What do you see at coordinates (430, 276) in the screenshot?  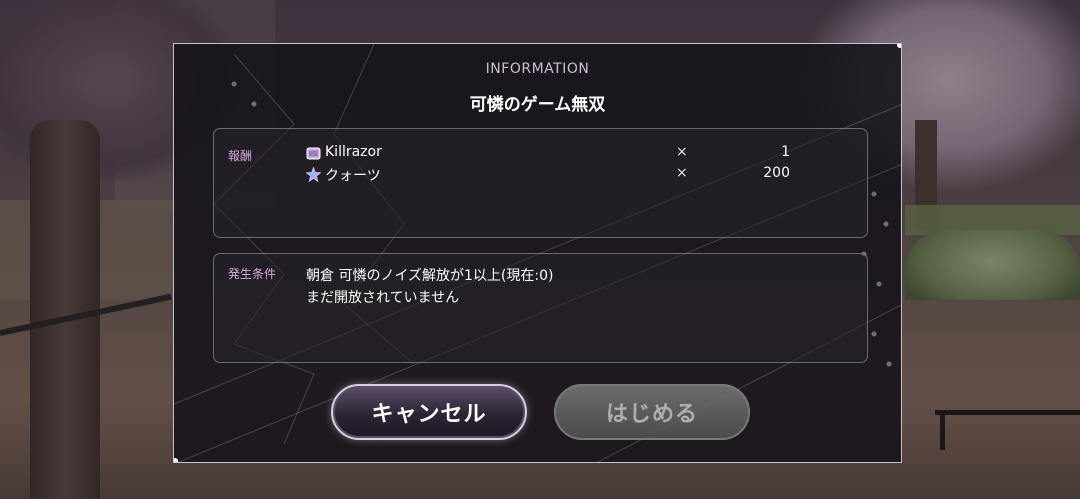 I see `condition-requirement: 朝倉 可憐のノイズ解放が1以上(現在:0)` at bounding box center [430, 276].